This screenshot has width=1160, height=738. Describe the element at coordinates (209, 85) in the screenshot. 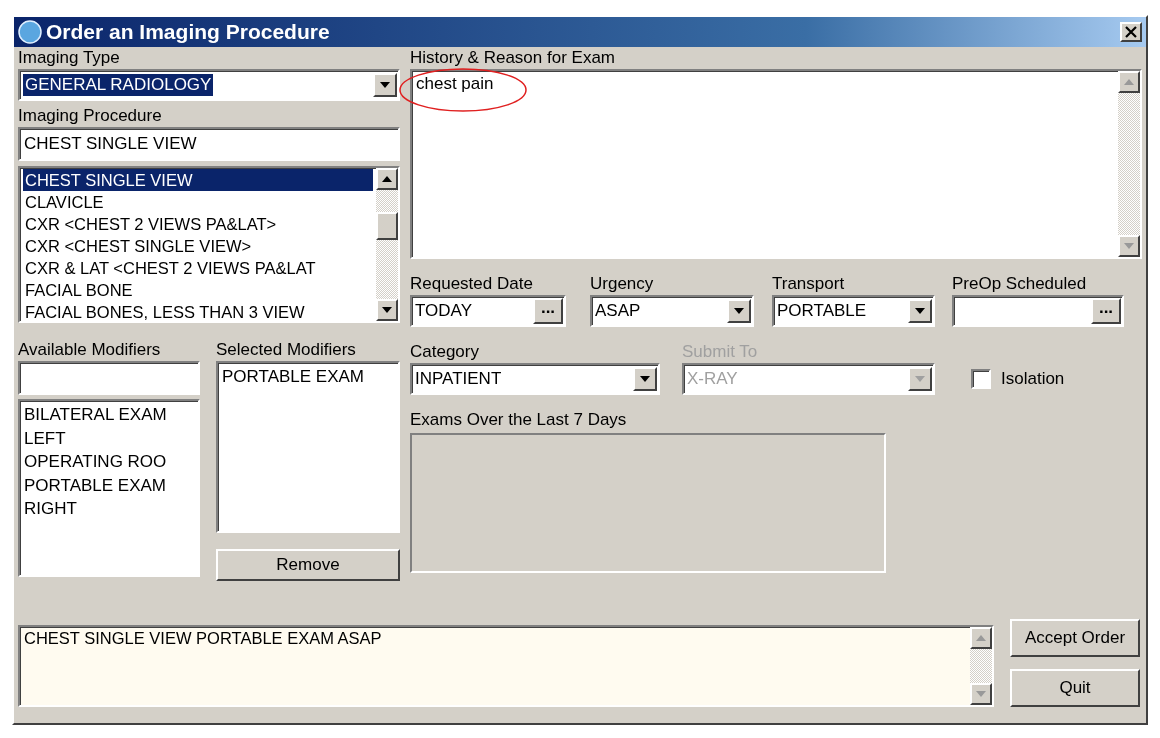

I see `imaging-type-dropdown: GENERAL RADIOLOGY` at that location.